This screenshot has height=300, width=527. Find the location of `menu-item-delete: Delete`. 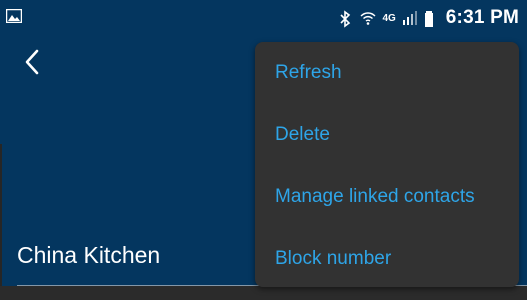

menu-item-delete: Delete is located at coordinates (302, 135).